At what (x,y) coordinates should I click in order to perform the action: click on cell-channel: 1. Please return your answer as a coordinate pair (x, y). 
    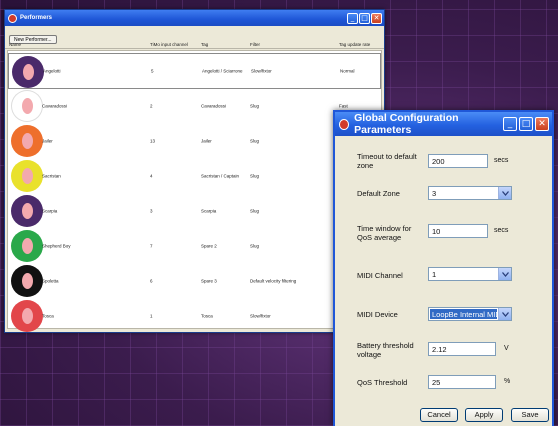
    Looking at the image, I should click on (151, 316).